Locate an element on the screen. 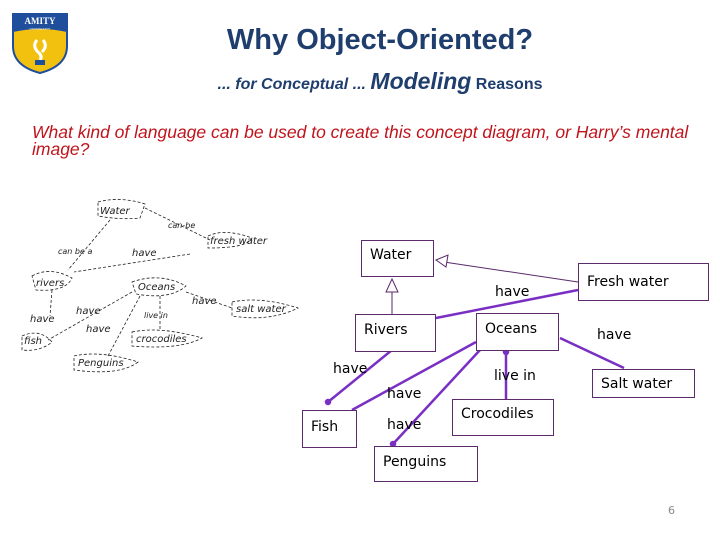  node-fish: Fish is located at coordinates (329, 429).